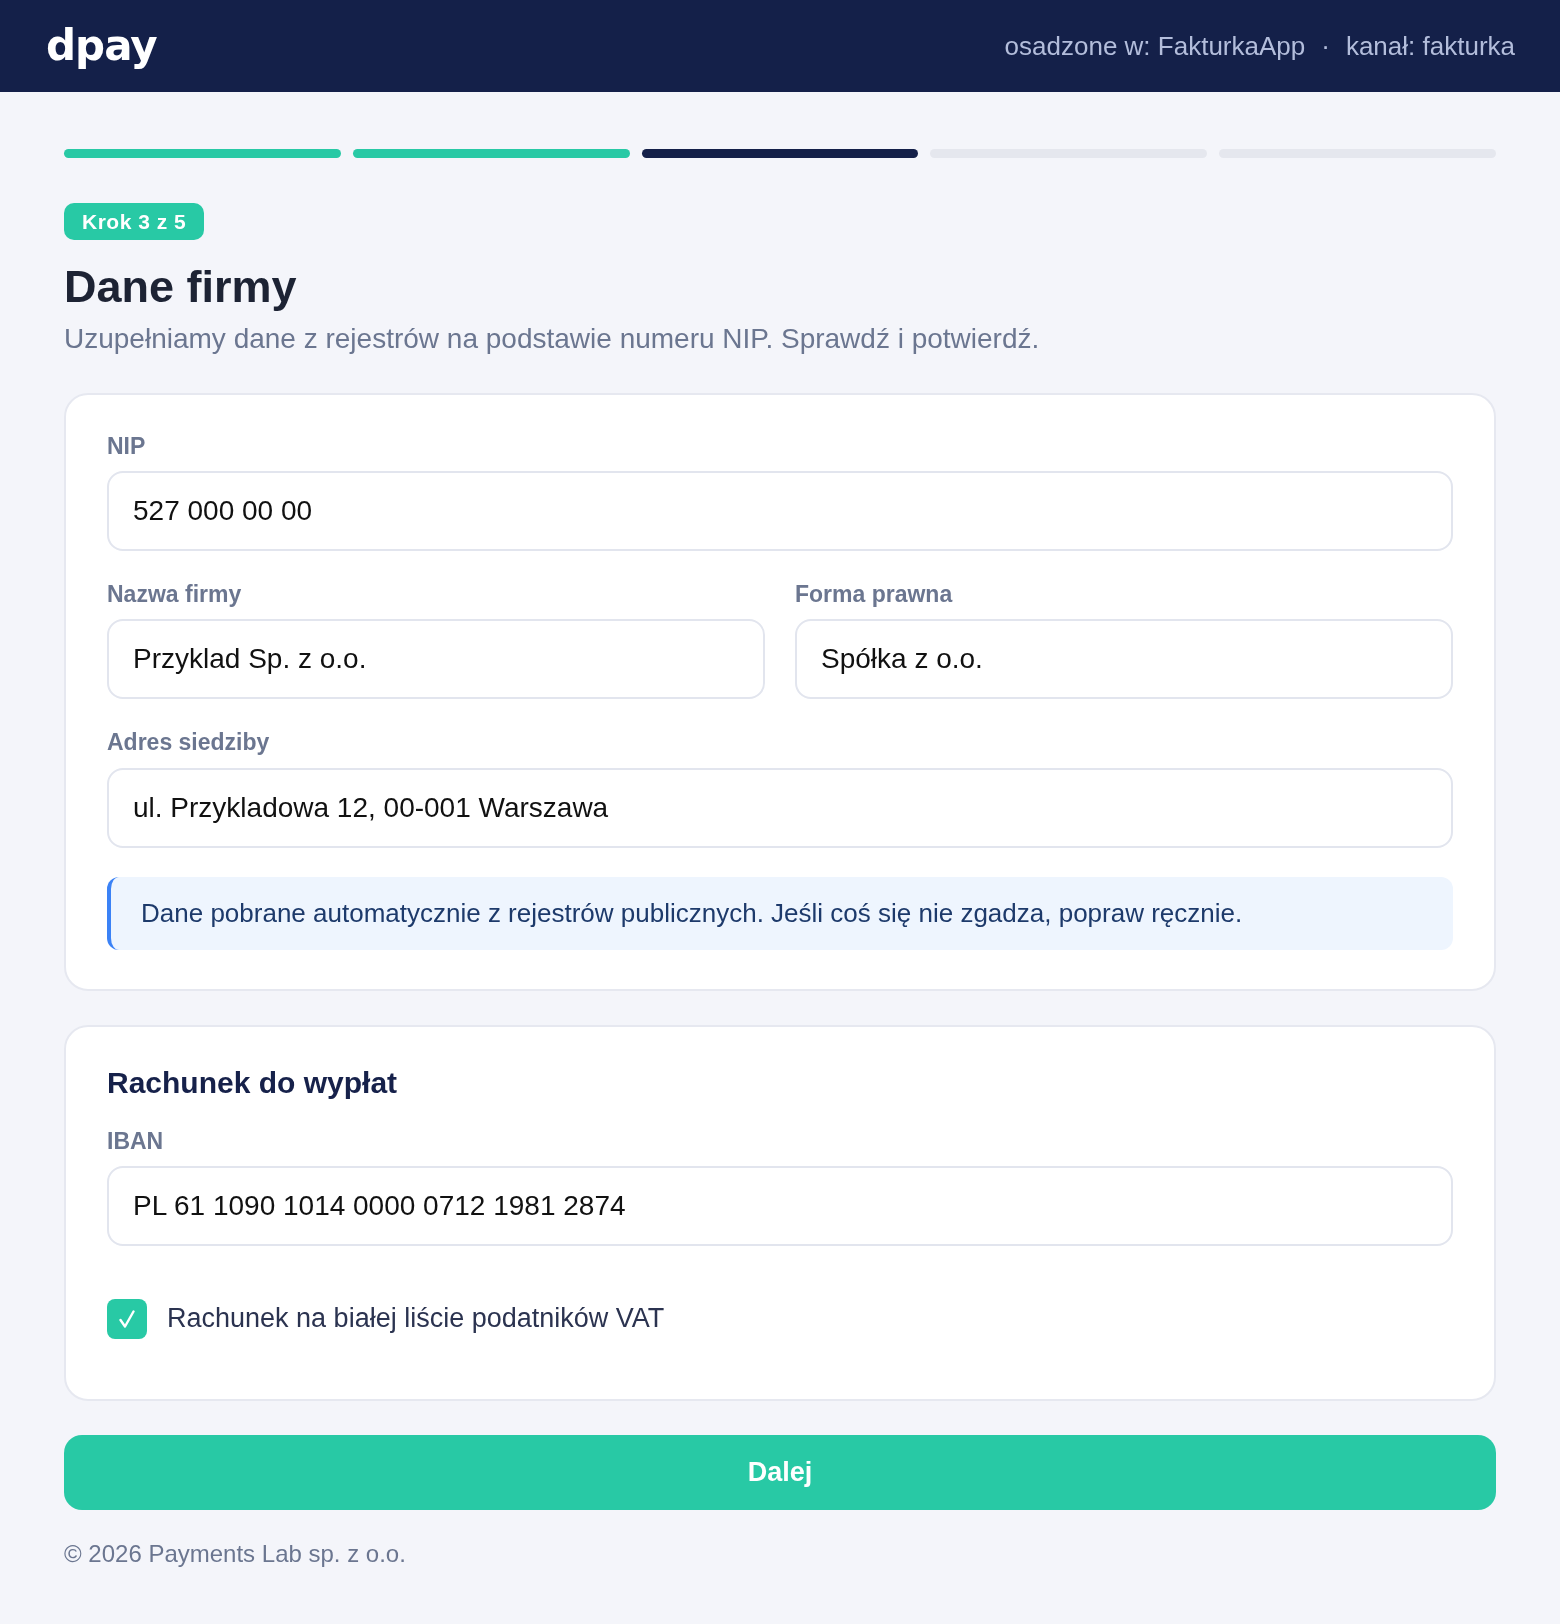 The height and width of the screenshot is (1624, 1560). I want to click on check-icon, so click(127, 1318).